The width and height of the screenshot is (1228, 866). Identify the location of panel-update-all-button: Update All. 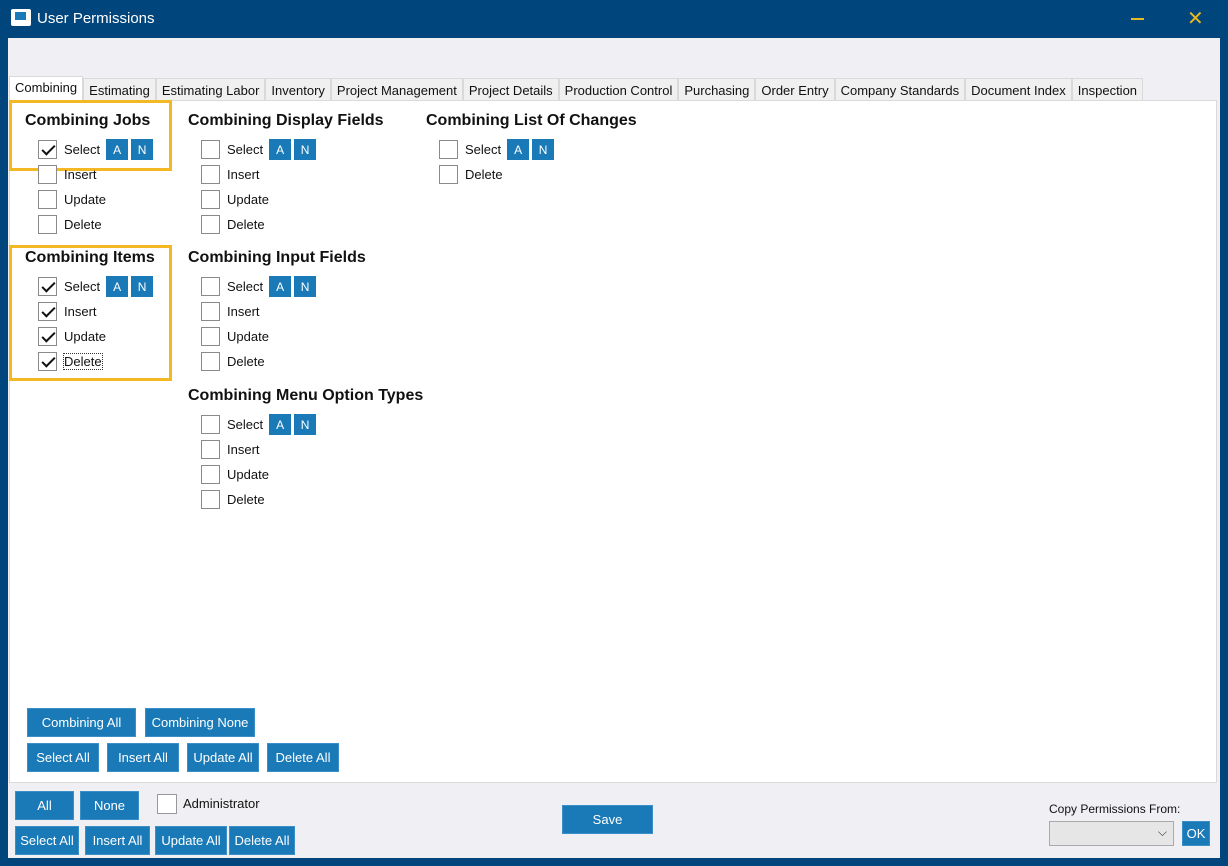
(223, 757).